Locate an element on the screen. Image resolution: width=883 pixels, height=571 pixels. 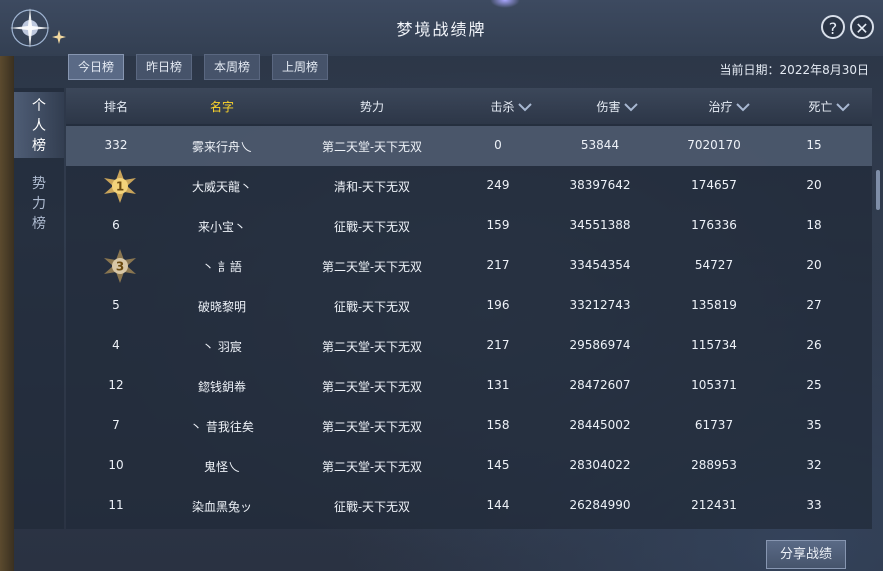
side-nav: 个人榜 势力榜 is located at coordinates (39, 308).